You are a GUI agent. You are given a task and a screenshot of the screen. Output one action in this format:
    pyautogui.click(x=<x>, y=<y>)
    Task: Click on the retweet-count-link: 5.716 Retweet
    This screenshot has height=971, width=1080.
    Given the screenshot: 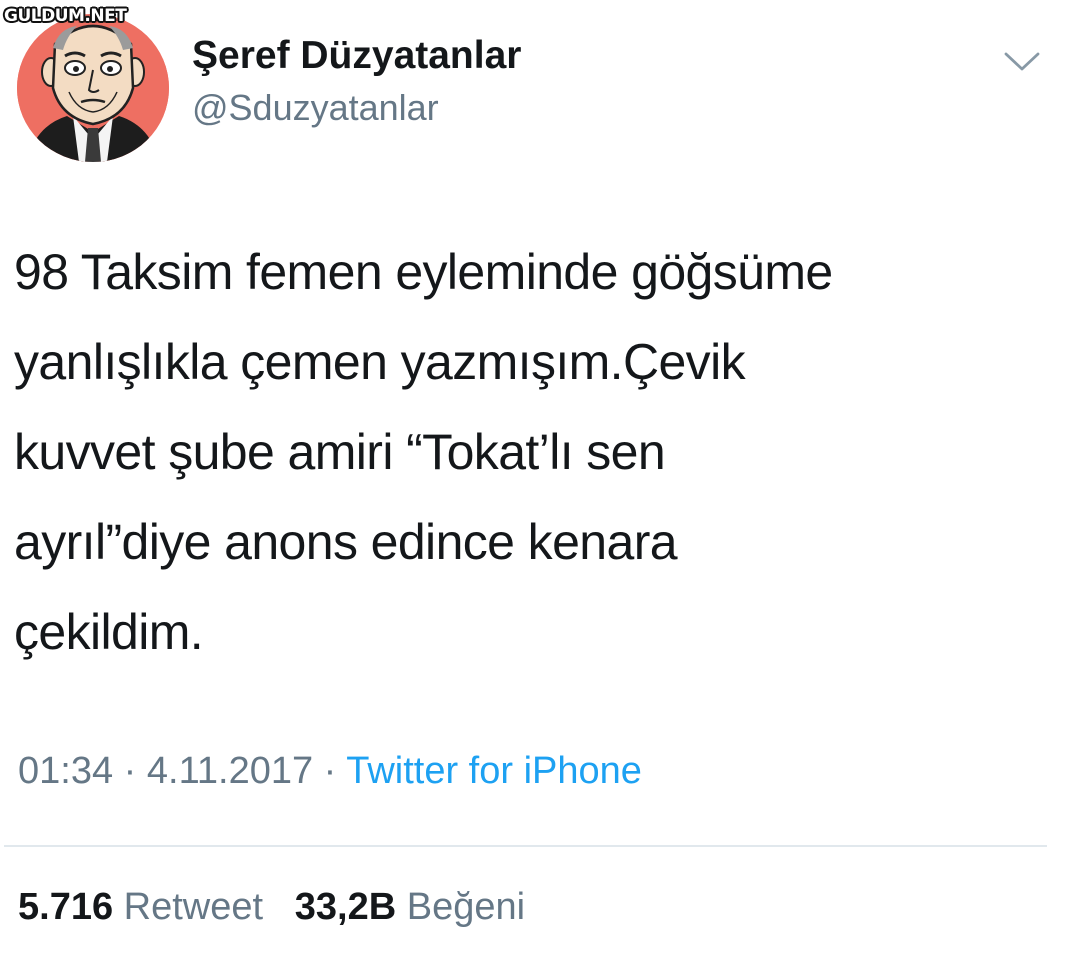 What is the action you would take?
    pyautogui.click(x=146, y=907)
    